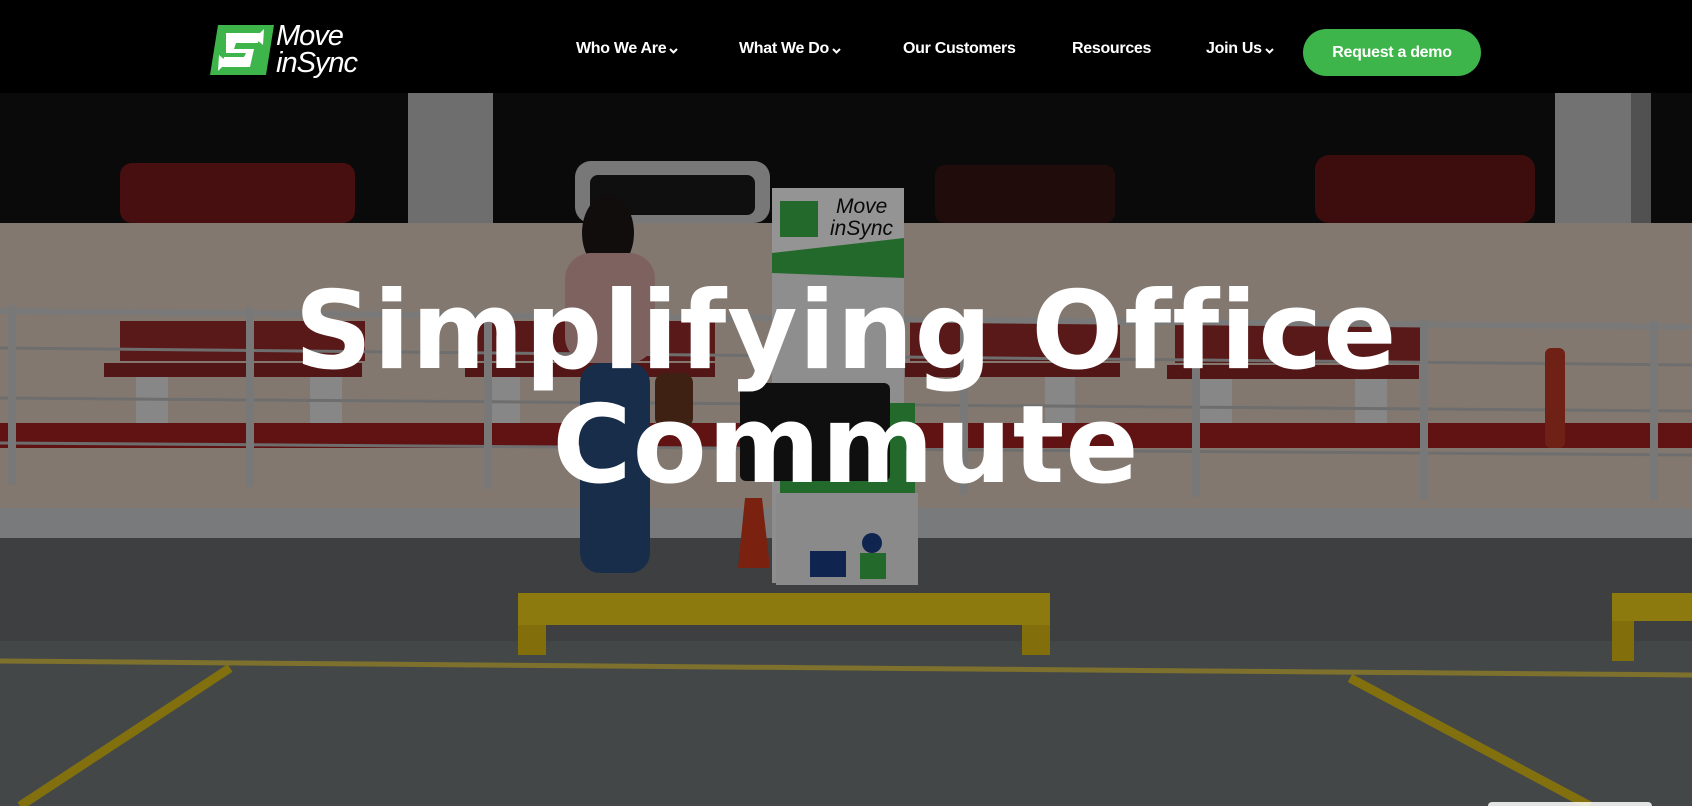  What do you see at coordinates (1570, 804) in the screenshot?
I see `corner-widget-tab` at bounding box center [1570, 804].